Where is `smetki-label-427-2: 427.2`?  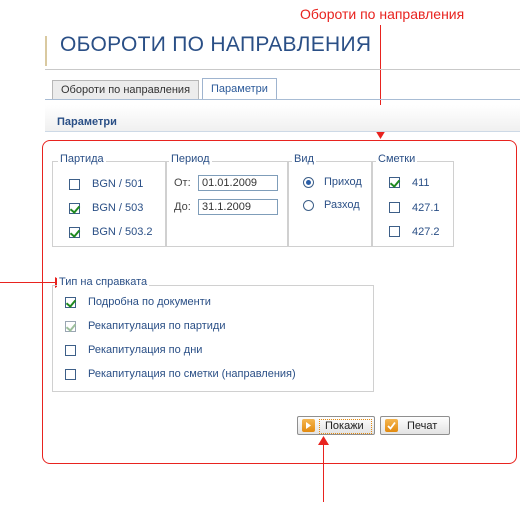 smetki-label-427-2: 427.2 is located at coordinates (426, 232).